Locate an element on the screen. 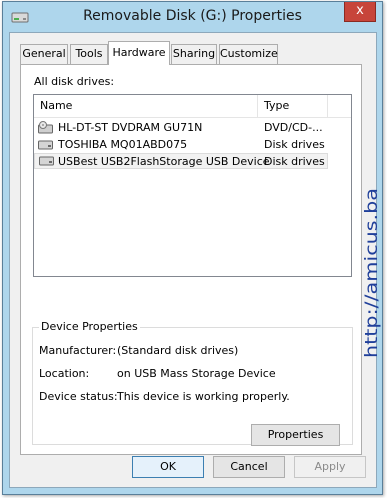 This screenshot has width=387, height=498. all-disk-drives-label: All disk drives: is located at coordinates (74, 81).